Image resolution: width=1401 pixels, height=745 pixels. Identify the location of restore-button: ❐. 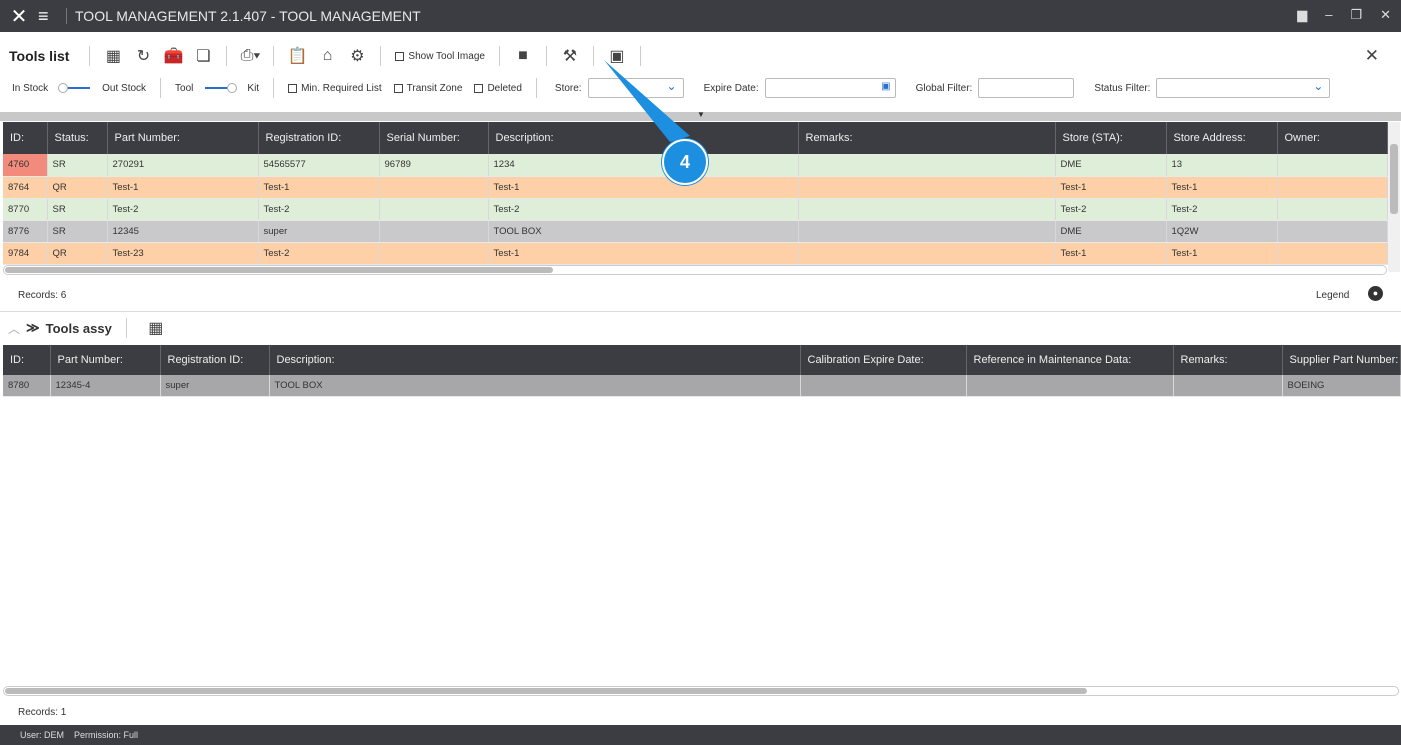
(1356, 15).